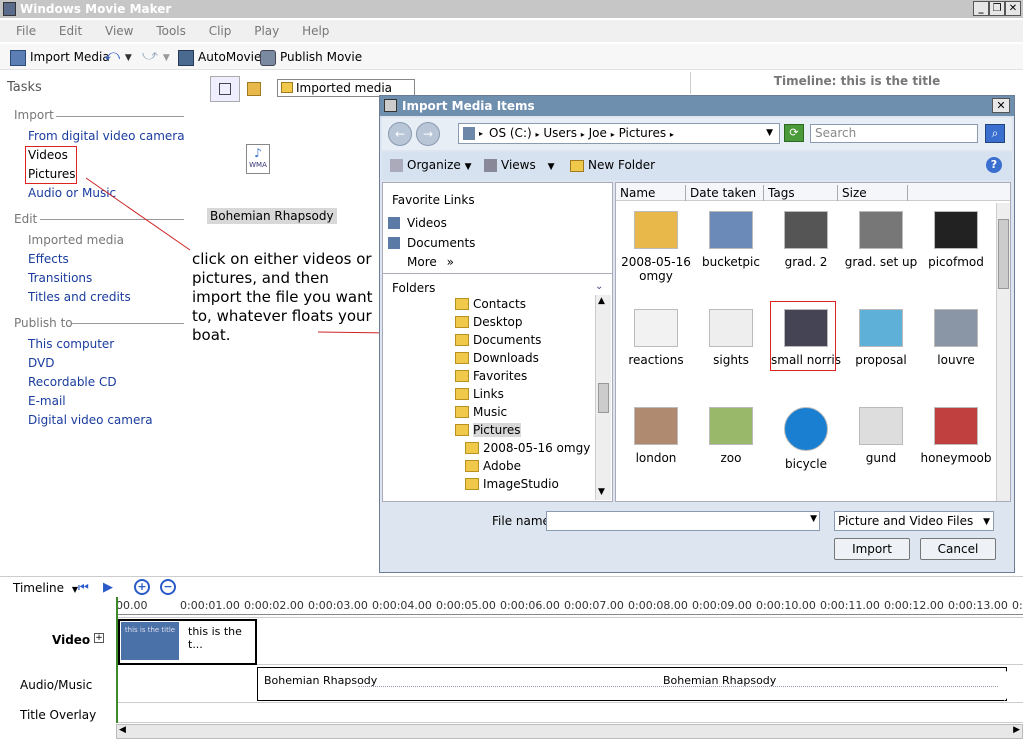 The width and height of the screenshot is (1023, 740). Describe the element at coordinates (956, 360) in the screenshot. I see `file-label: louvre` at that location.